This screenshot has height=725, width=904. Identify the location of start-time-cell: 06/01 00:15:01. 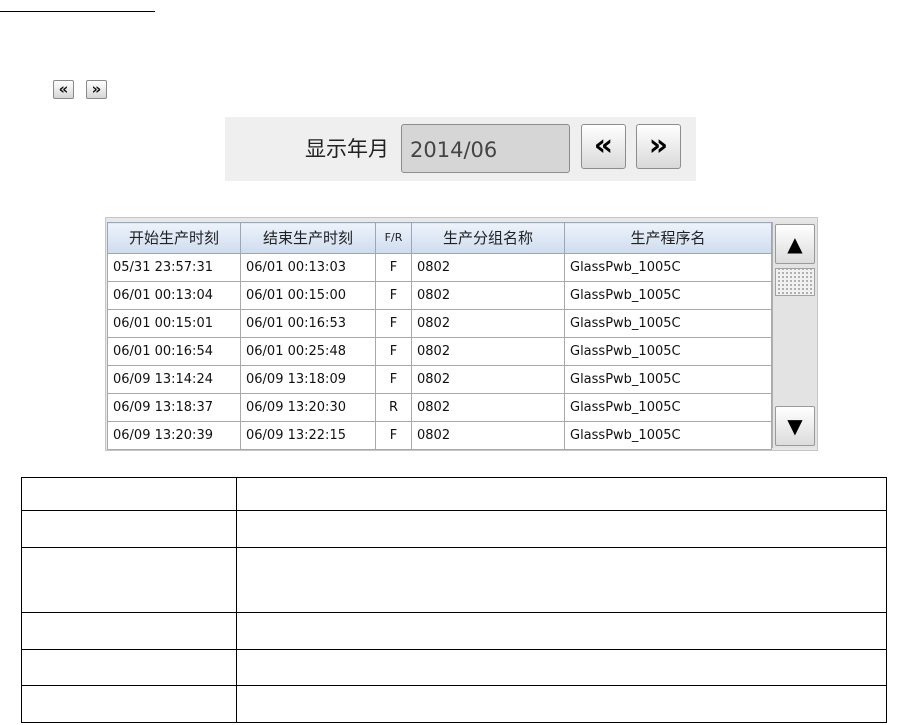
(174, 323).